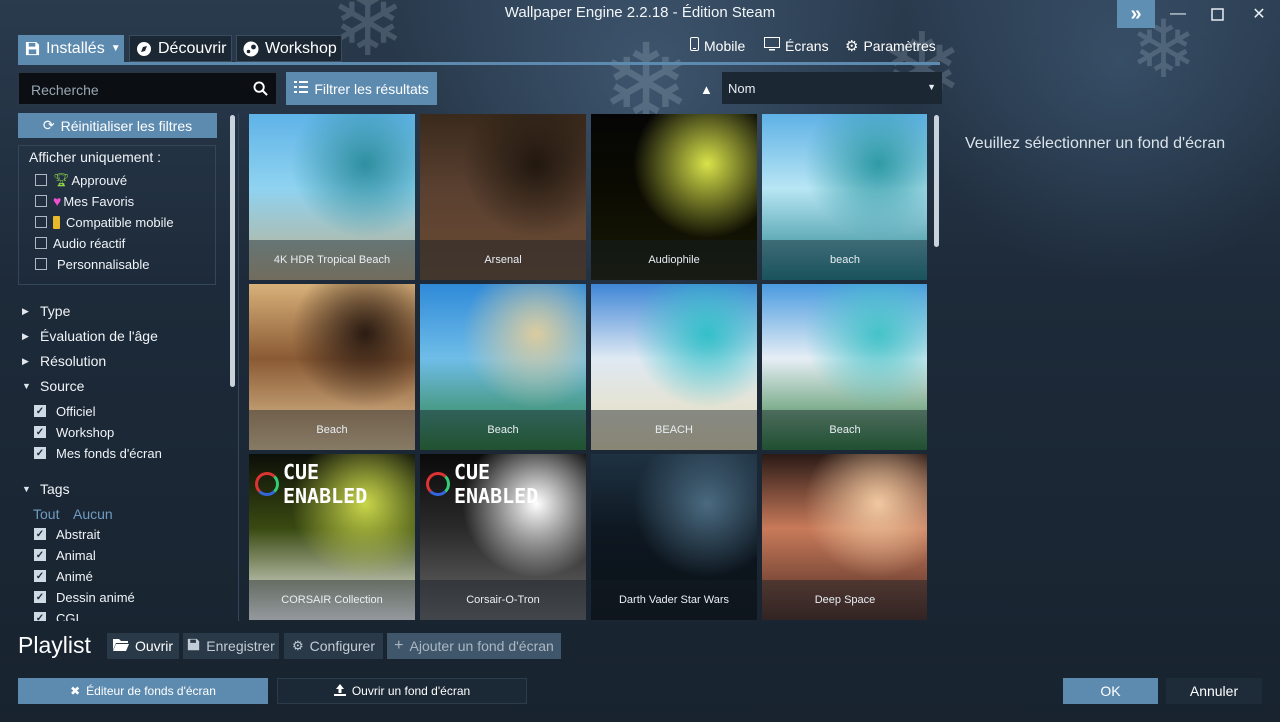 The width and height of the screenshot is (1280, 722). What do you see at coordinates (143, 646) in the screenshot?
I see `playlist-open-button: Ouvrir` at bounding box center [143, 646].